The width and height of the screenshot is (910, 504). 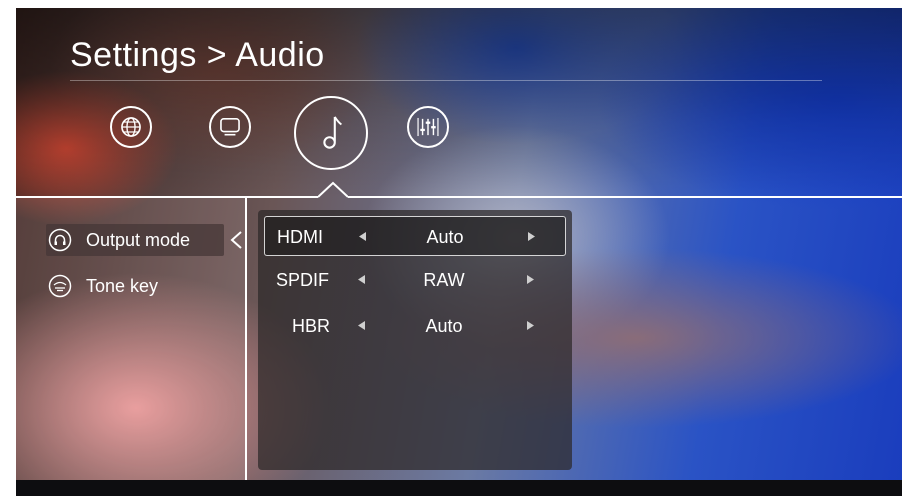 I want to click on monitor-icon, so click(x=230, y=127).